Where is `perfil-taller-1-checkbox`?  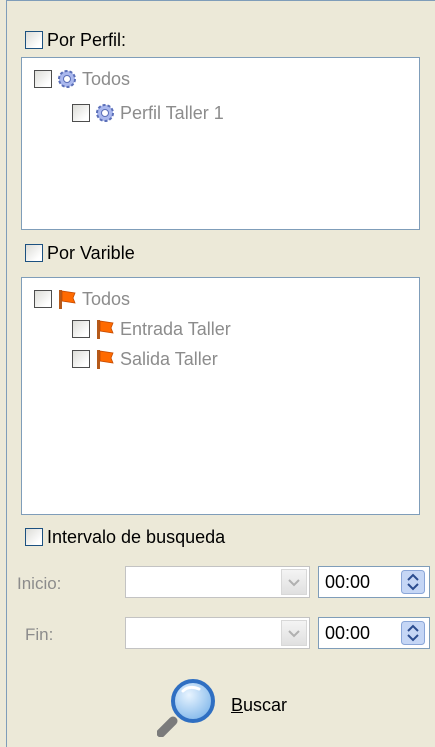 perfil-taller-1-checkbox is located at coordinates (81, 113).